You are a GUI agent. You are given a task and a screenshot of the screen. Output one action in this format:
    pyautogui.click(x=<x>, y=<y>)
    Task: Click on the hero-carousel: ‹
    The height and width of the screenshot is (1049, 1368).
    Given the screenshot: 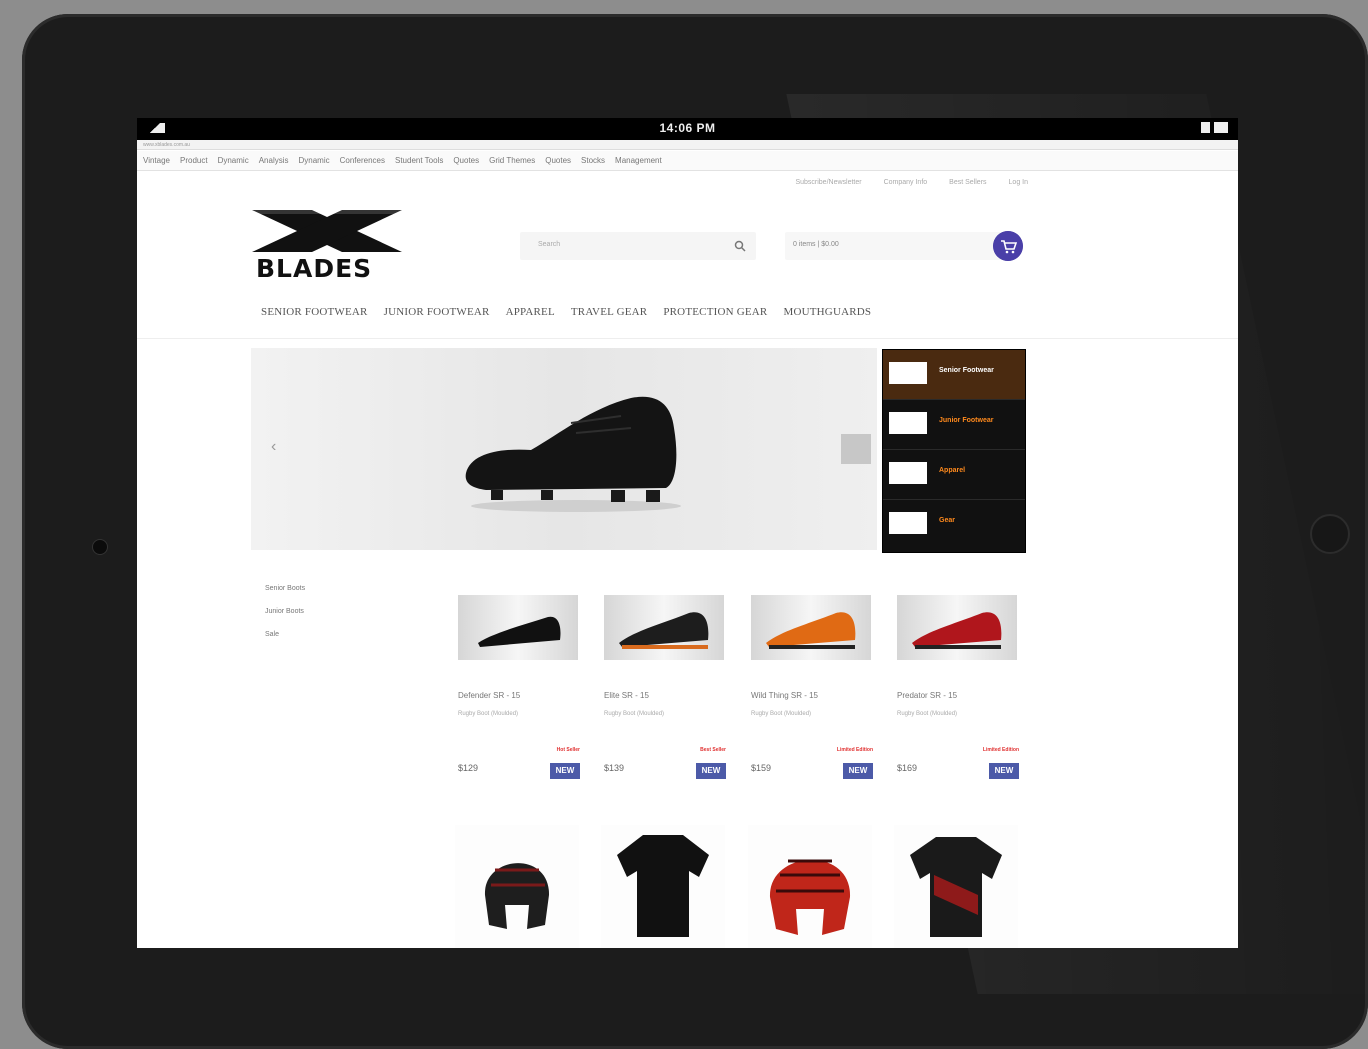 What is the action you would take?
    pyautogui.click(x=564, y=449)
    